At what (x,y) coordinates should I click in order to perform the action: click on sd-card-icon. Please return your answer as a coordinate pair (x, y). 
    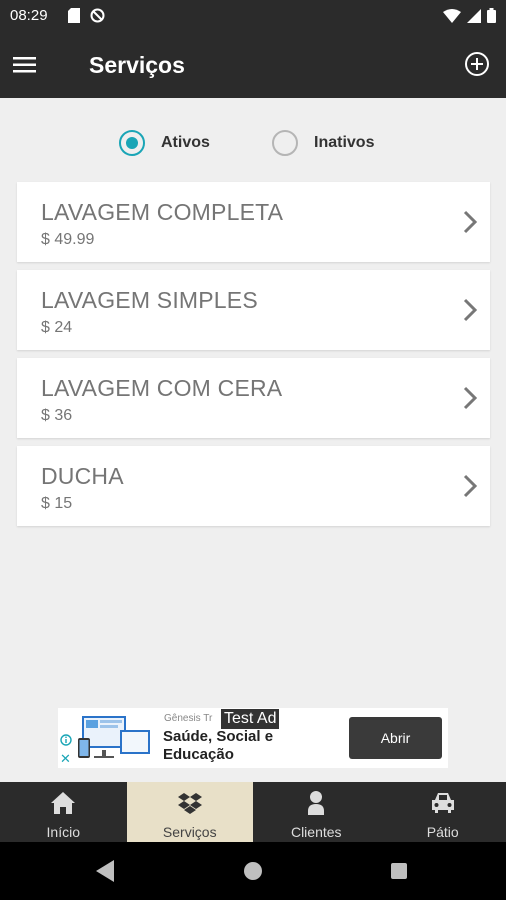
    Looking at the image, I should click on (74, 15).